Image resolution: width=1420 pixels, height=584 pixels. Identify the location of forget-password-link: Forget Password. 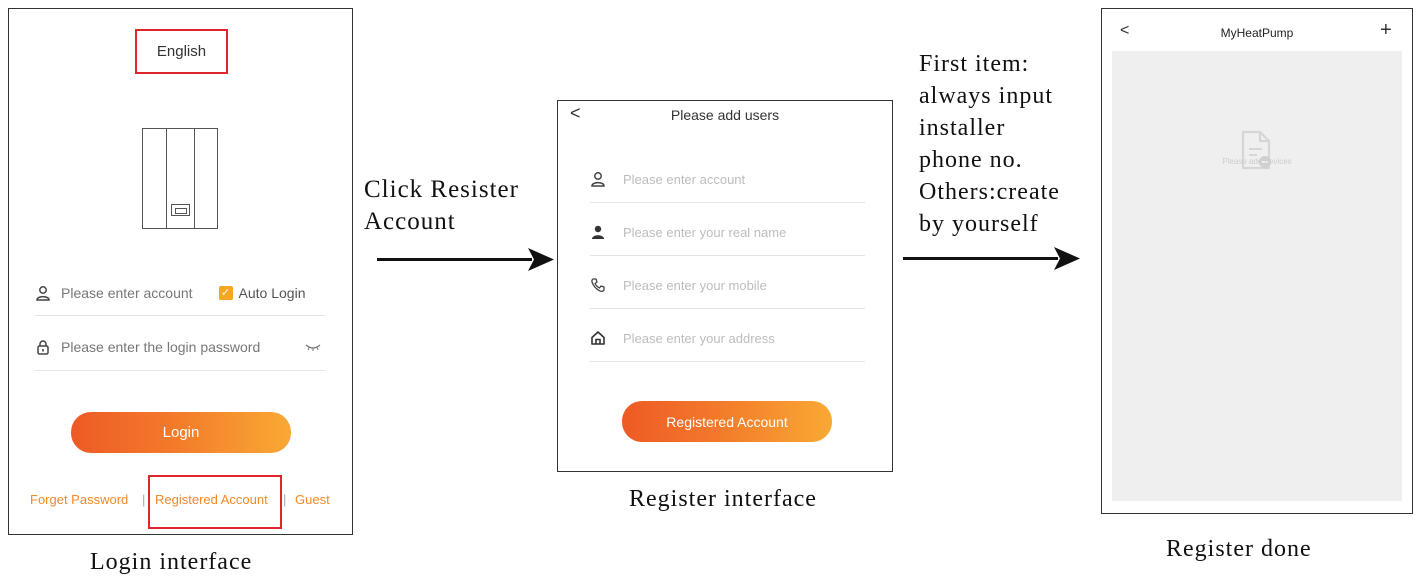
(79, 499).